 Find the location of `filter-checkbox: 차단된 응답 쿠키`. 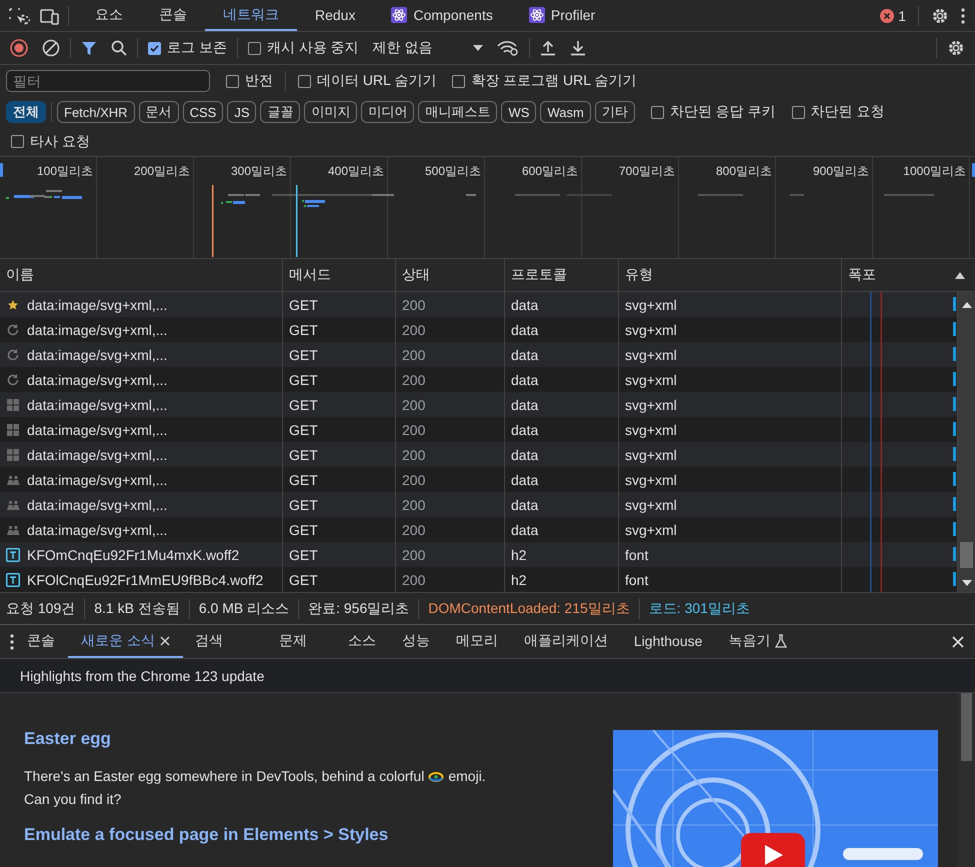

filter-checkbox: 차단된 응답 쿠키 is located at coordinates (713, 112).